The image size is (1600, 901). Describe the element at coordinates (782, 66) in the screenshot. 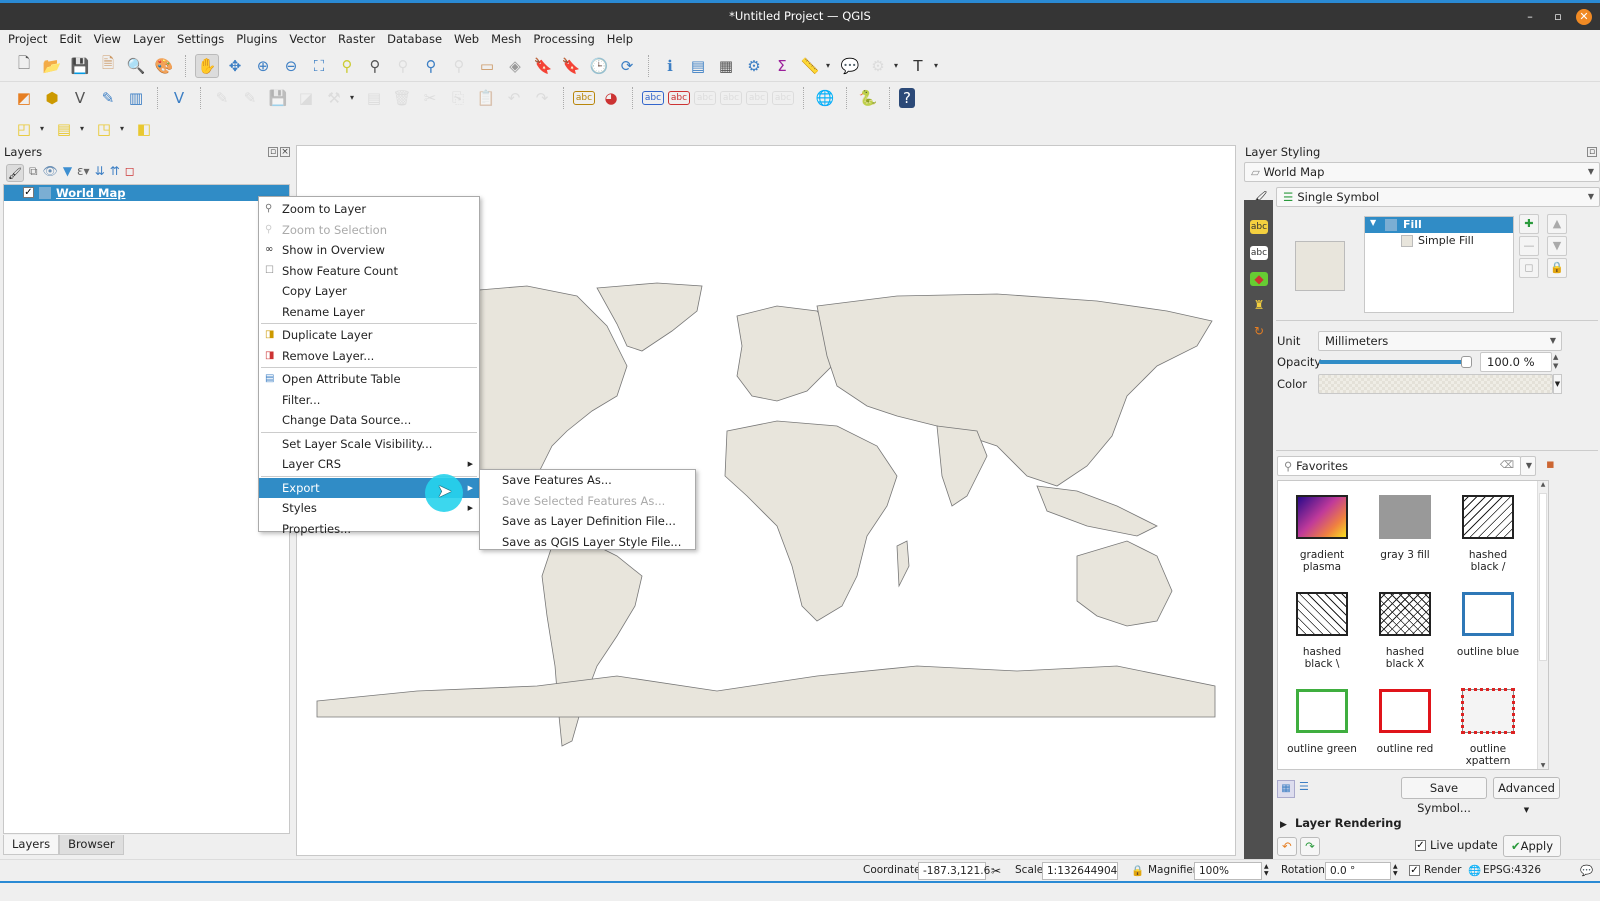

I see `statistical-summary-icon: Σ` at that location.